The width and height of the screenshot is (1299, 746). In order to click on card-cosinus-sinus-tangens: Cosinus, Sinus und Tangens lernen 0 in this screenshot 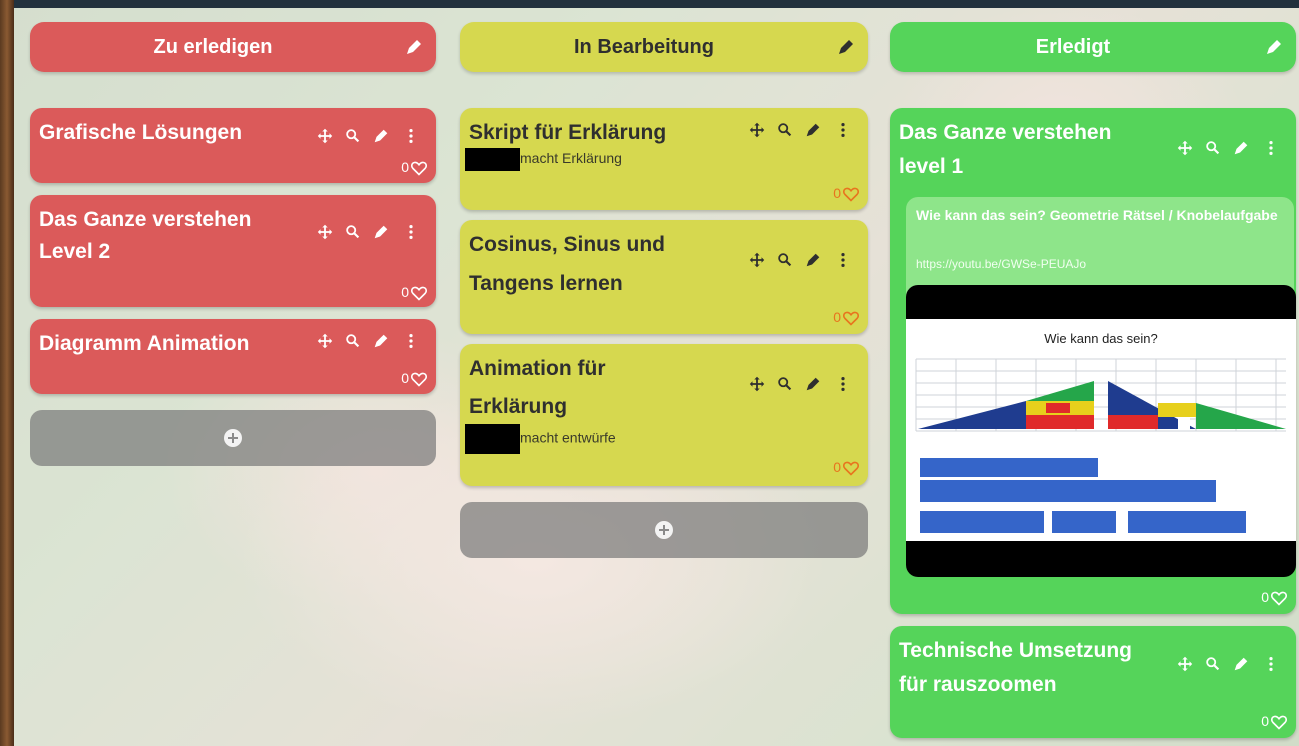, I will do `click(664, 277)`.